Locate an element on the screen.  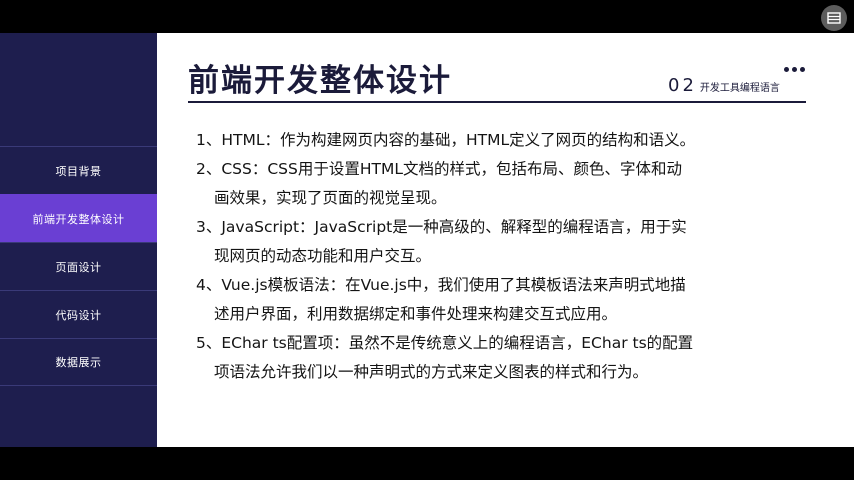
more-dots-icon is located at coordinates (794, 69).